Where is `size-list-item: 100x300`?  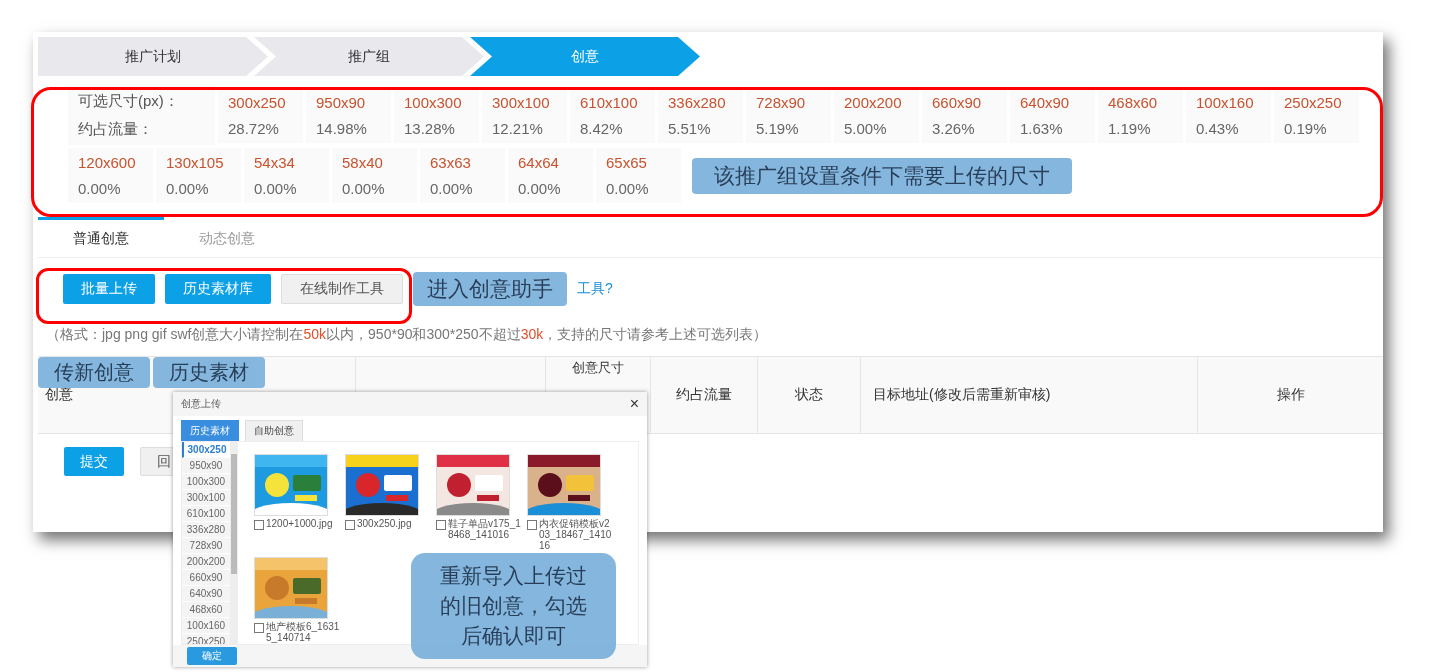
size-list-item: 100x300 is located at coordinates (206, 482).